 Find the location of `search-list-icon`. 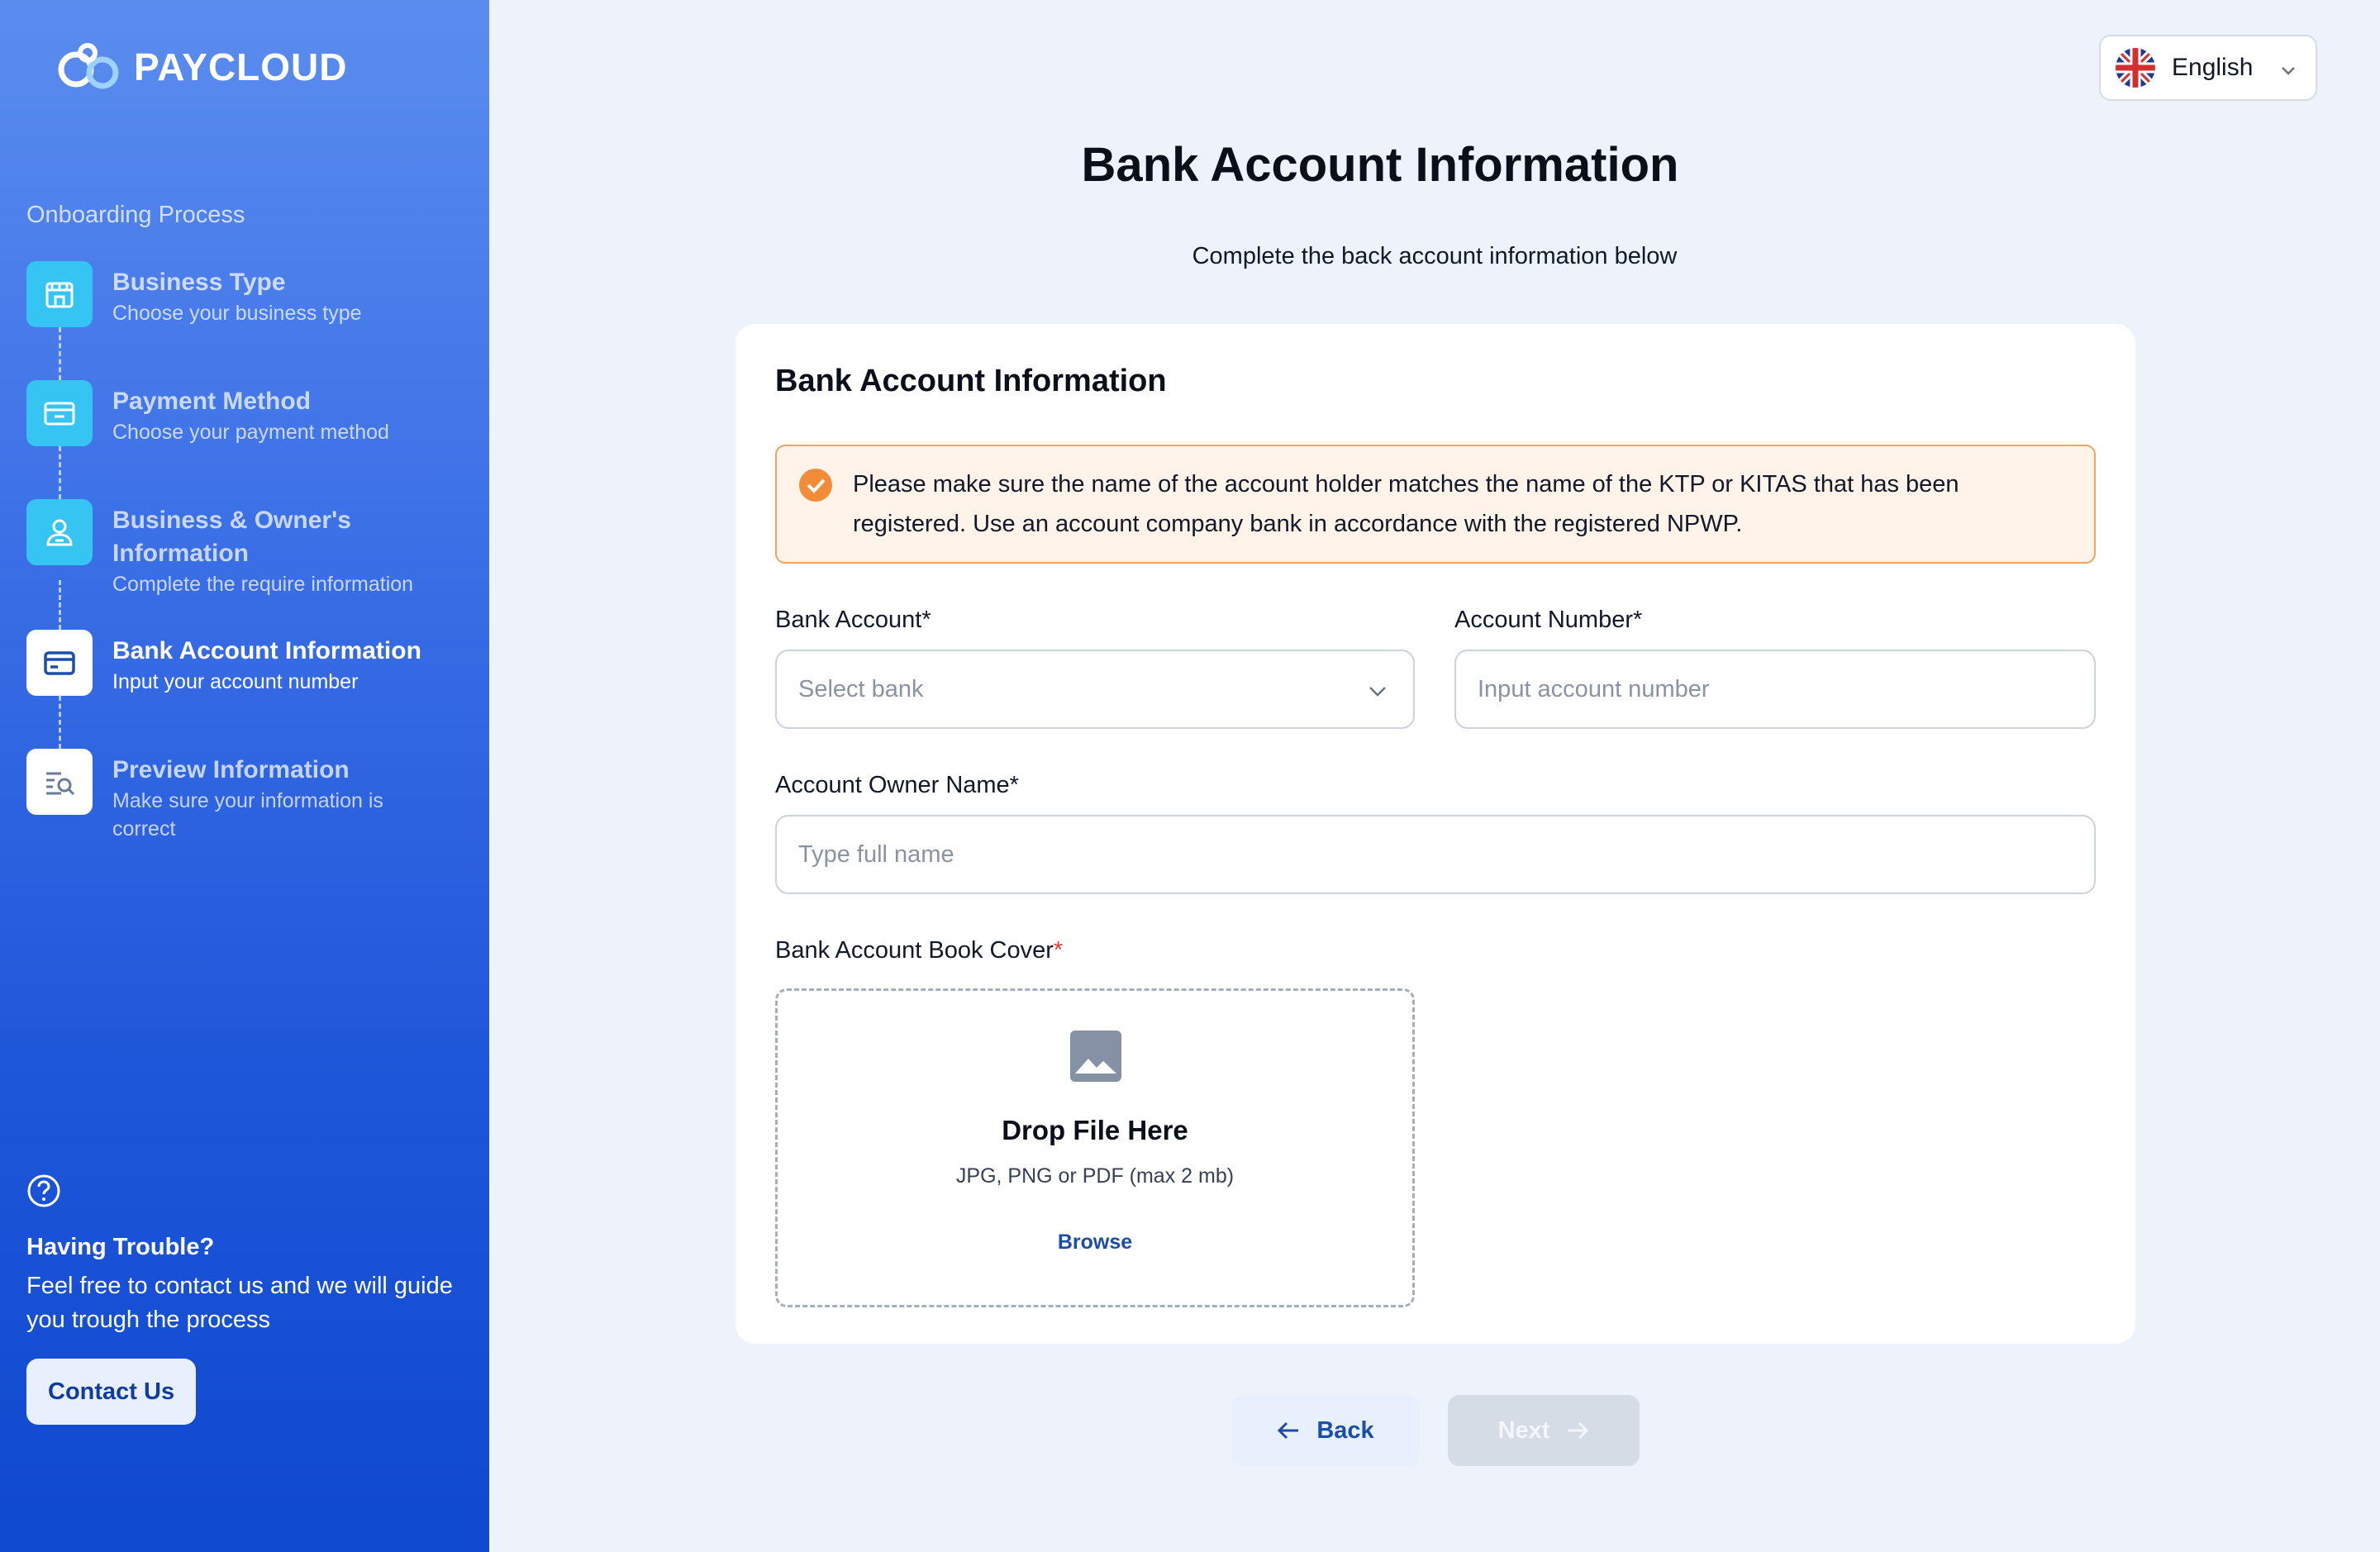

search-list-icon is located at coordinates (59, 782).